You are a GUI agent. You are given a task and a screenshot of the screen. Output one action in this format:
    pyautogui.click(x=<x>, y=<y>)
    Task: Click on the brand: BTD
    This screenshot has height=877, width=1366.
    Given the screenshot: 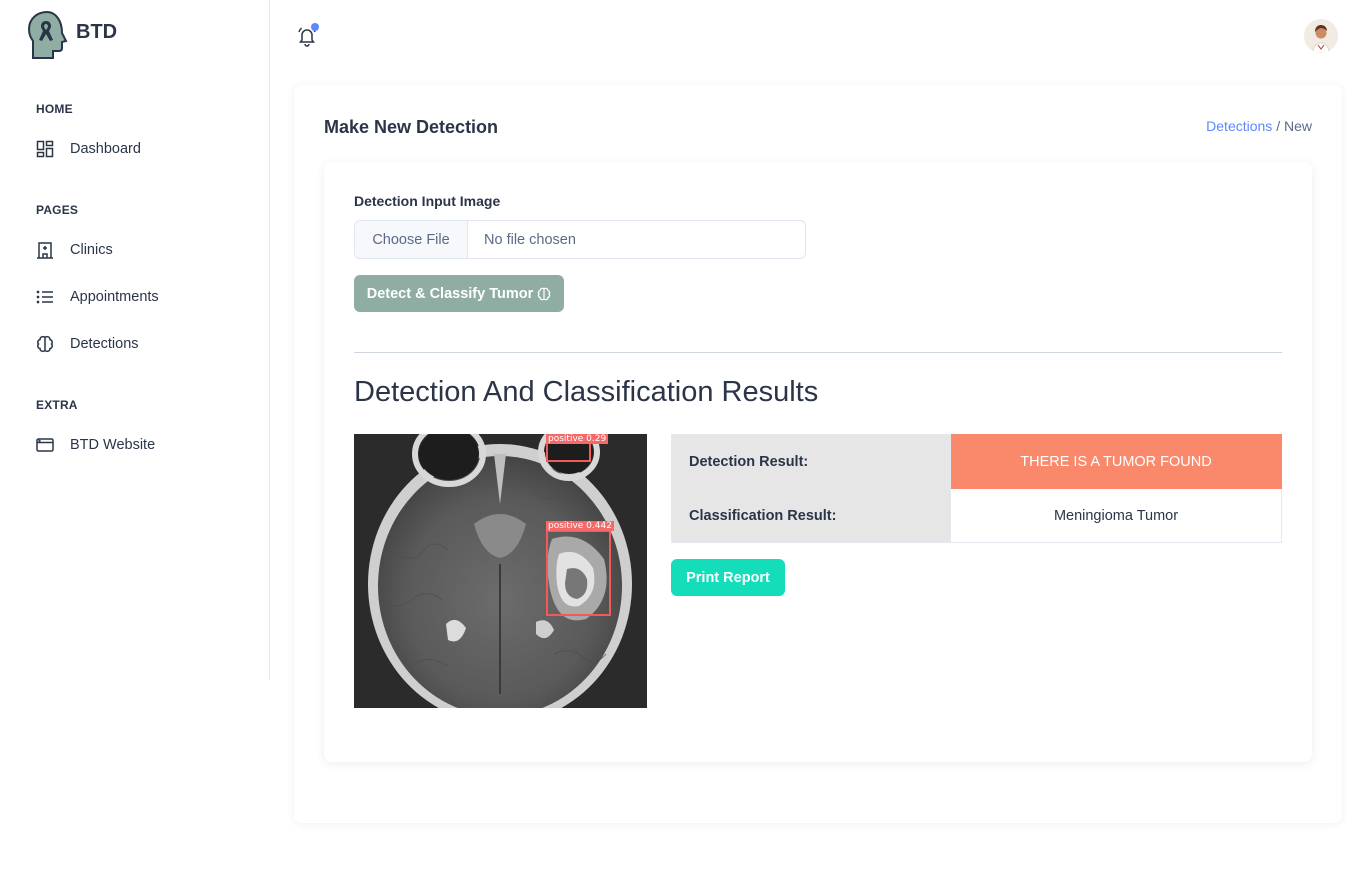 What is the action you would take?
    pyautogui.click(x=71, y=35)
    